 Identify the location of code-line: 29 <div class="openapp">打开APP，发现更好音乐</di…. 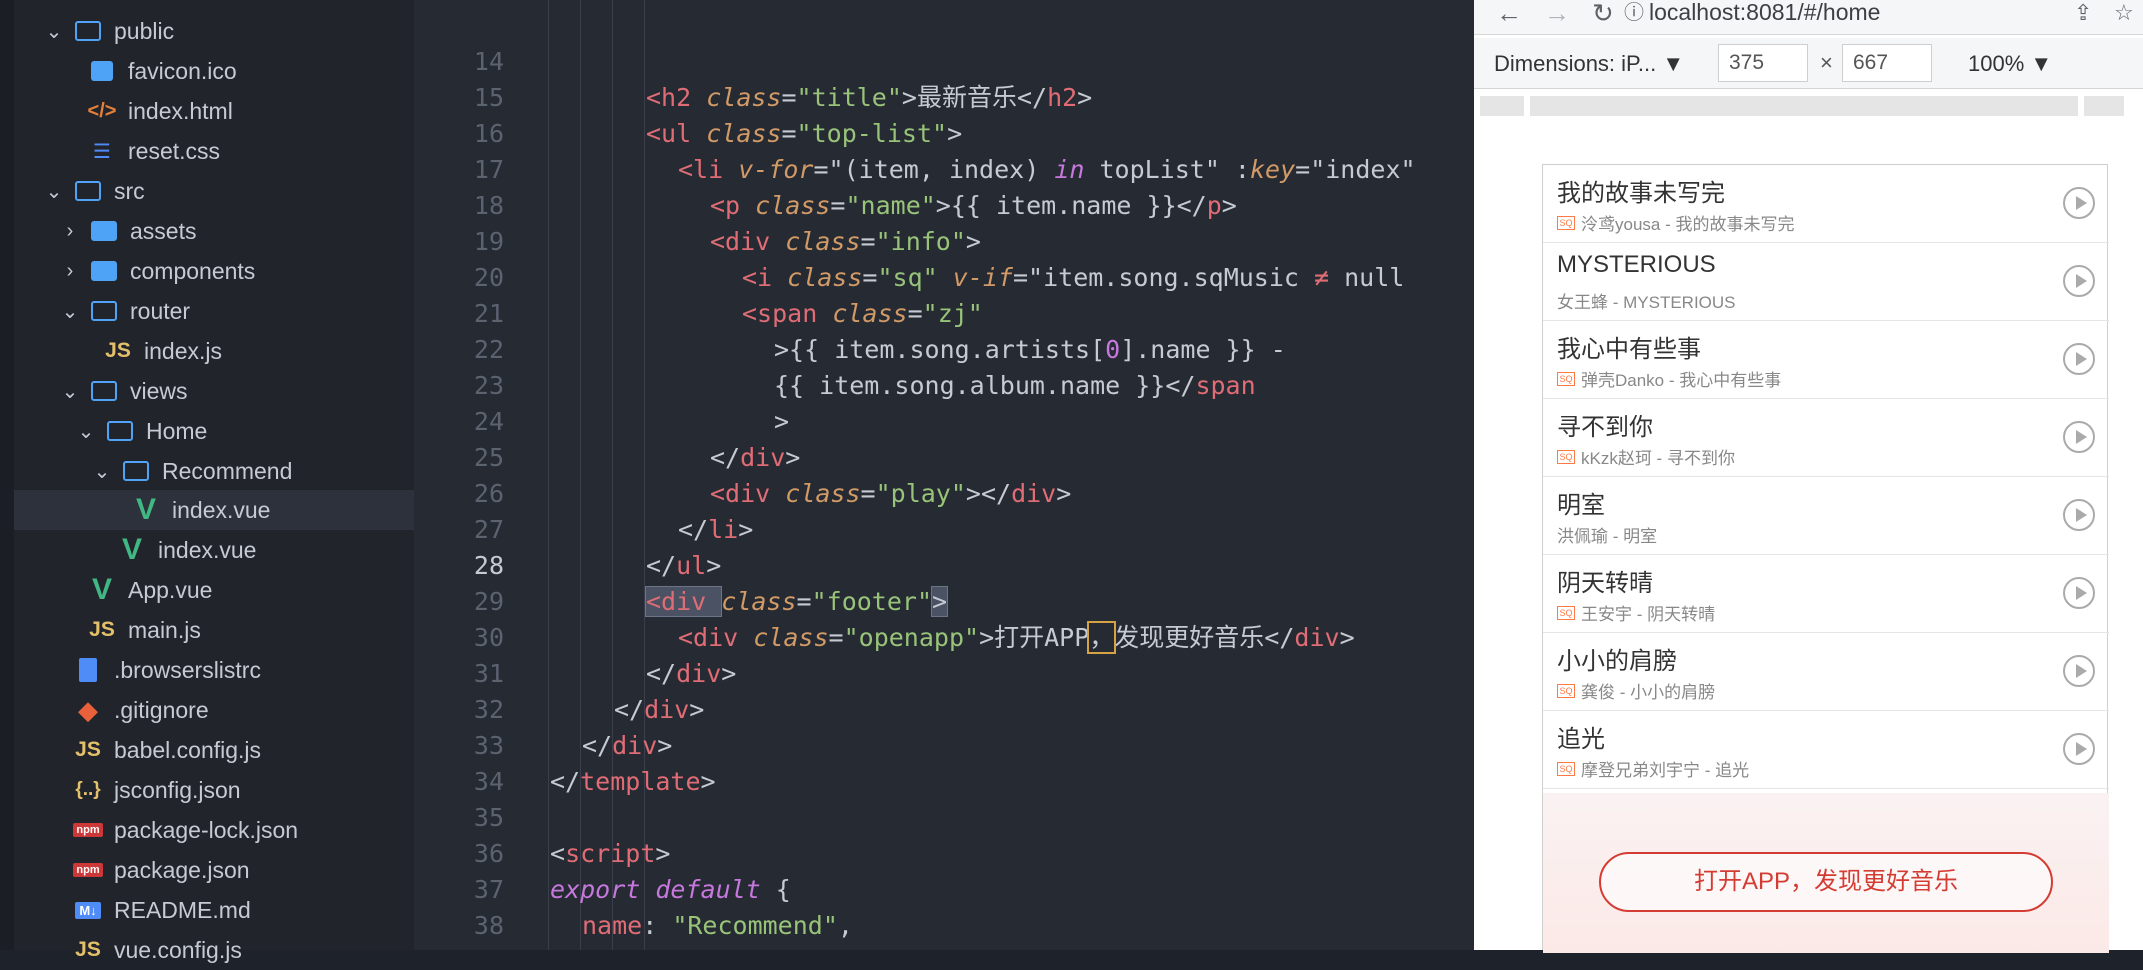
(944, 601).